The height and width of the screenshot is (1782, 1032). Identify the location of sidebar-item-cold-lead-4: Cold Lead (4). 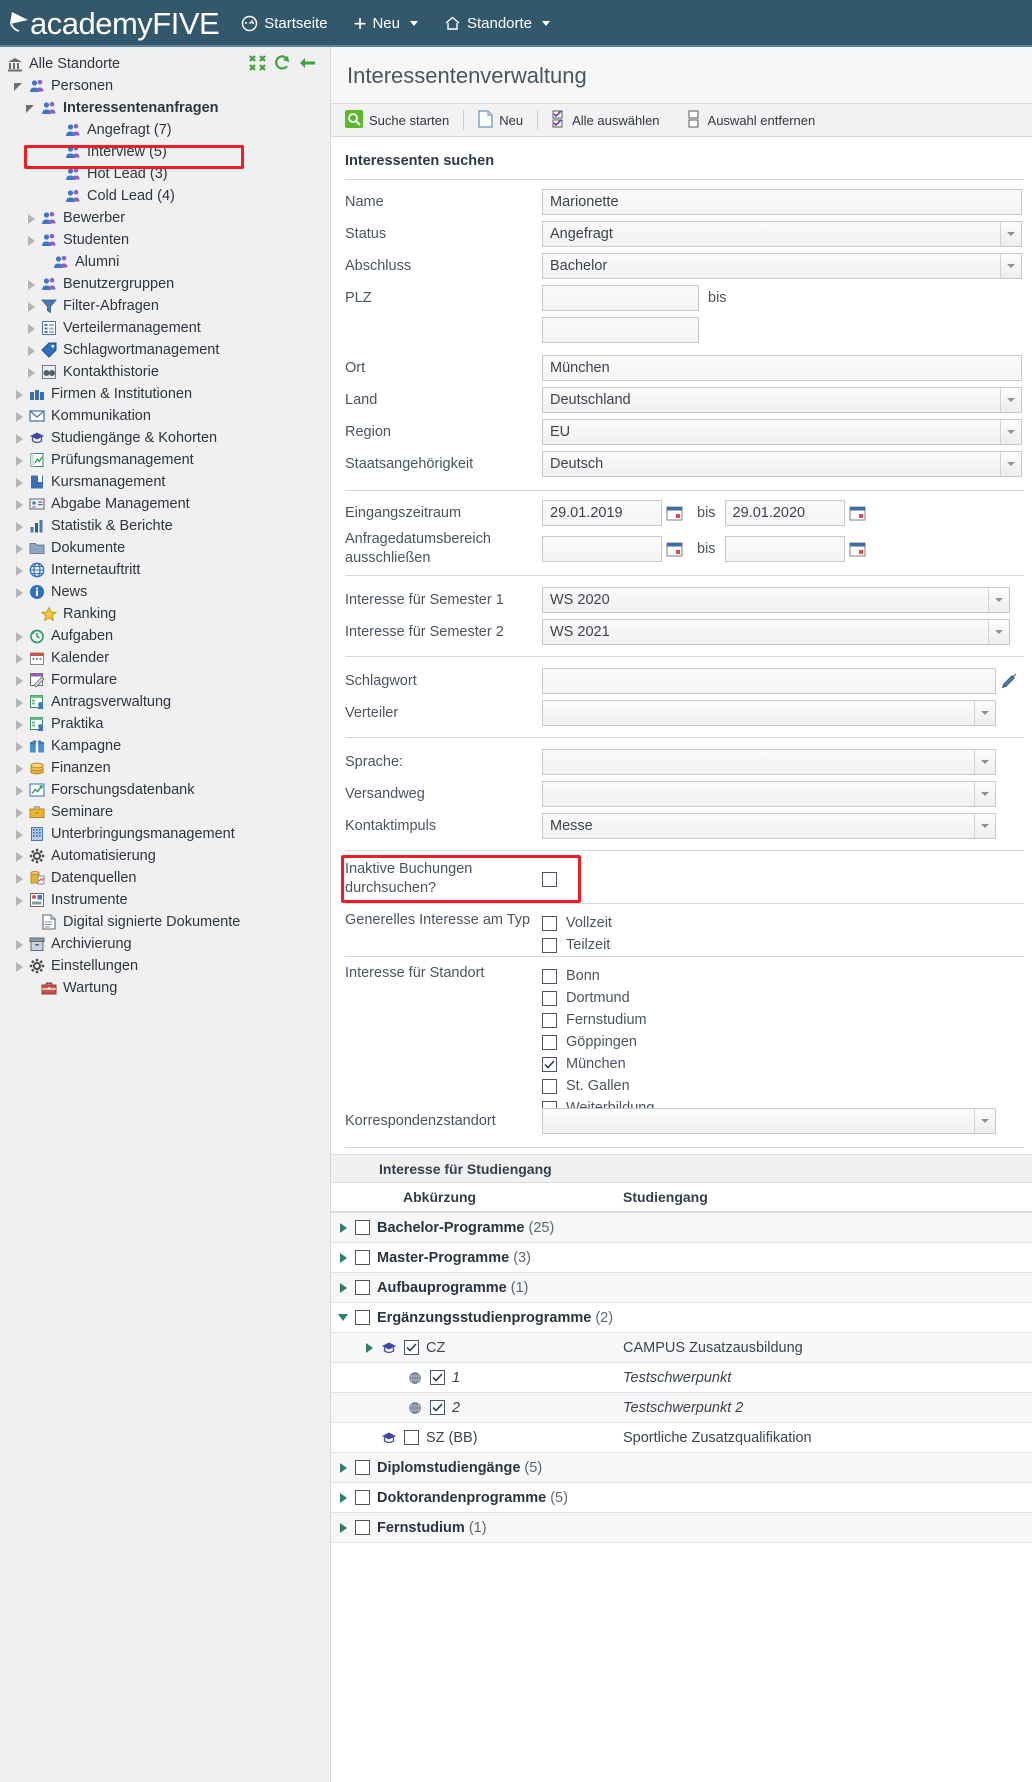
(165, 196).